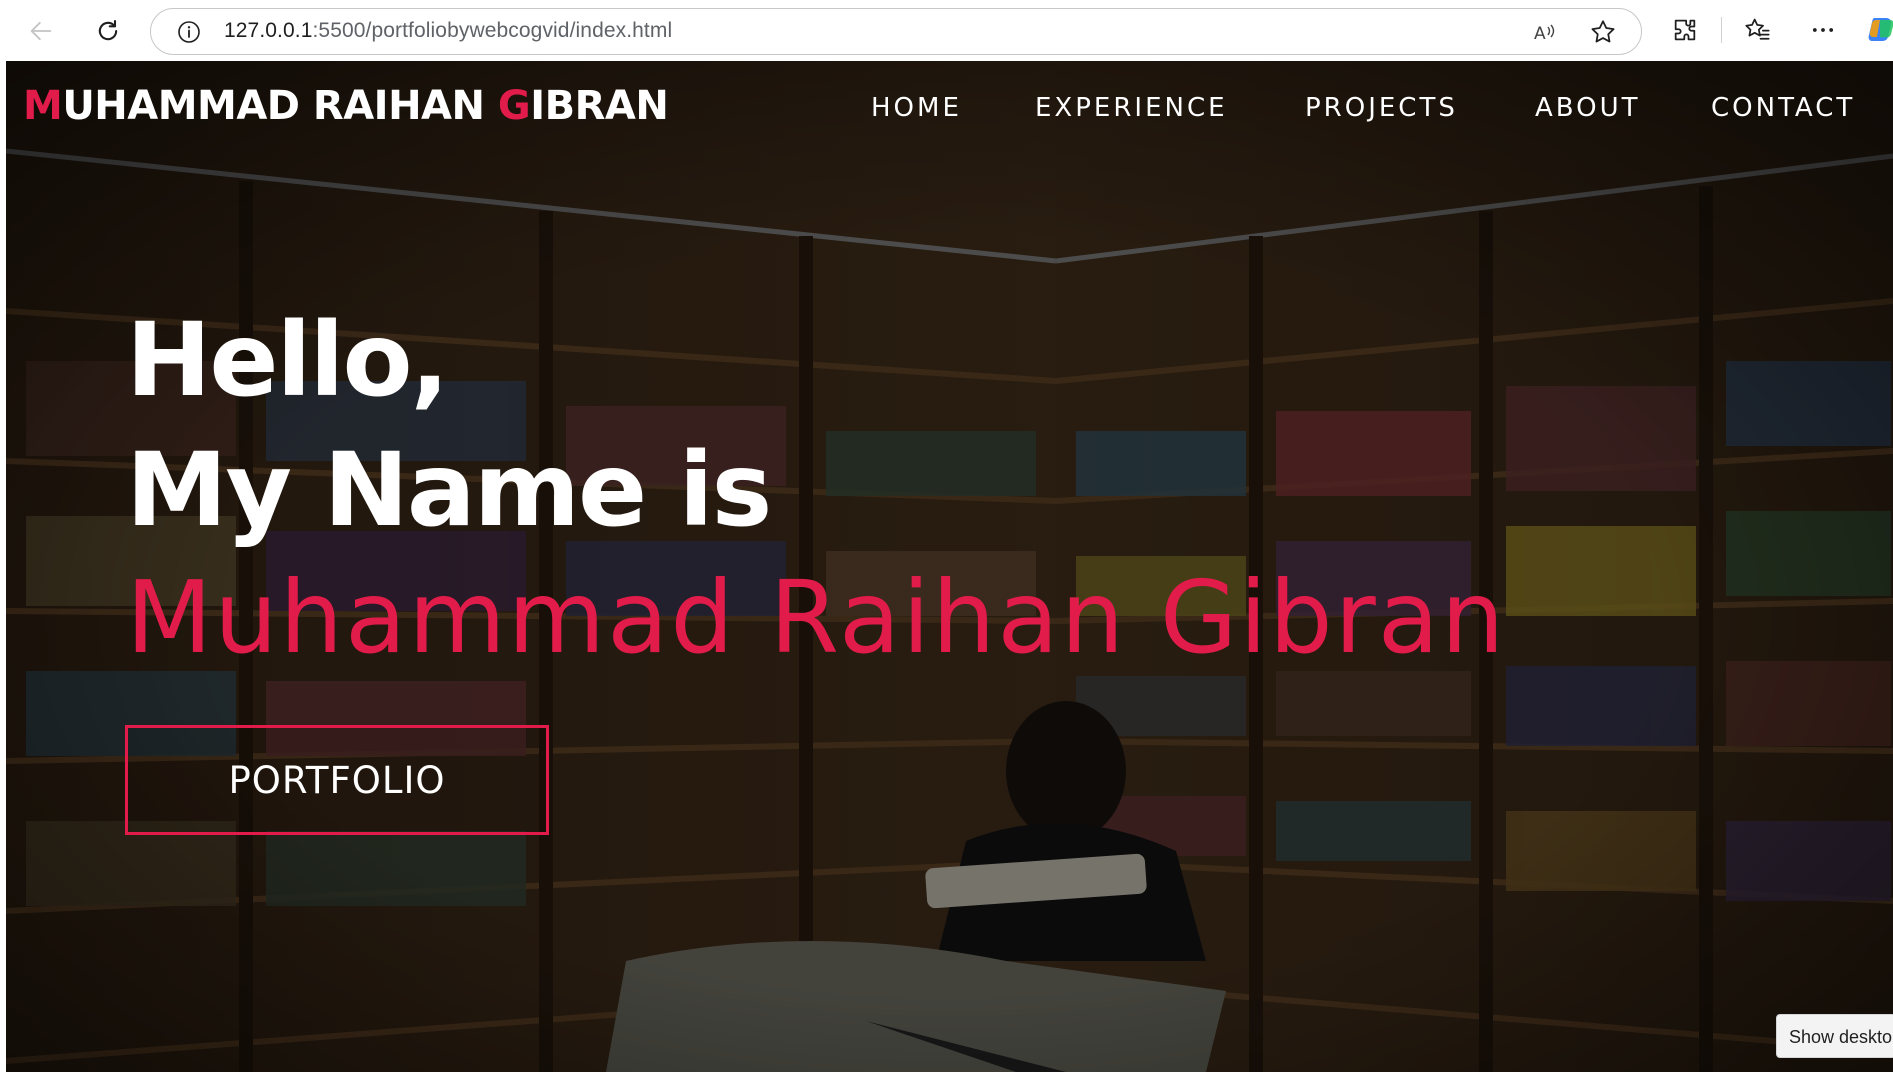 This screenshot has width=1893, height=1072. Describe the element at coordinates (1540, 34) in the screenshot. I see `svg-text: A` at that location.